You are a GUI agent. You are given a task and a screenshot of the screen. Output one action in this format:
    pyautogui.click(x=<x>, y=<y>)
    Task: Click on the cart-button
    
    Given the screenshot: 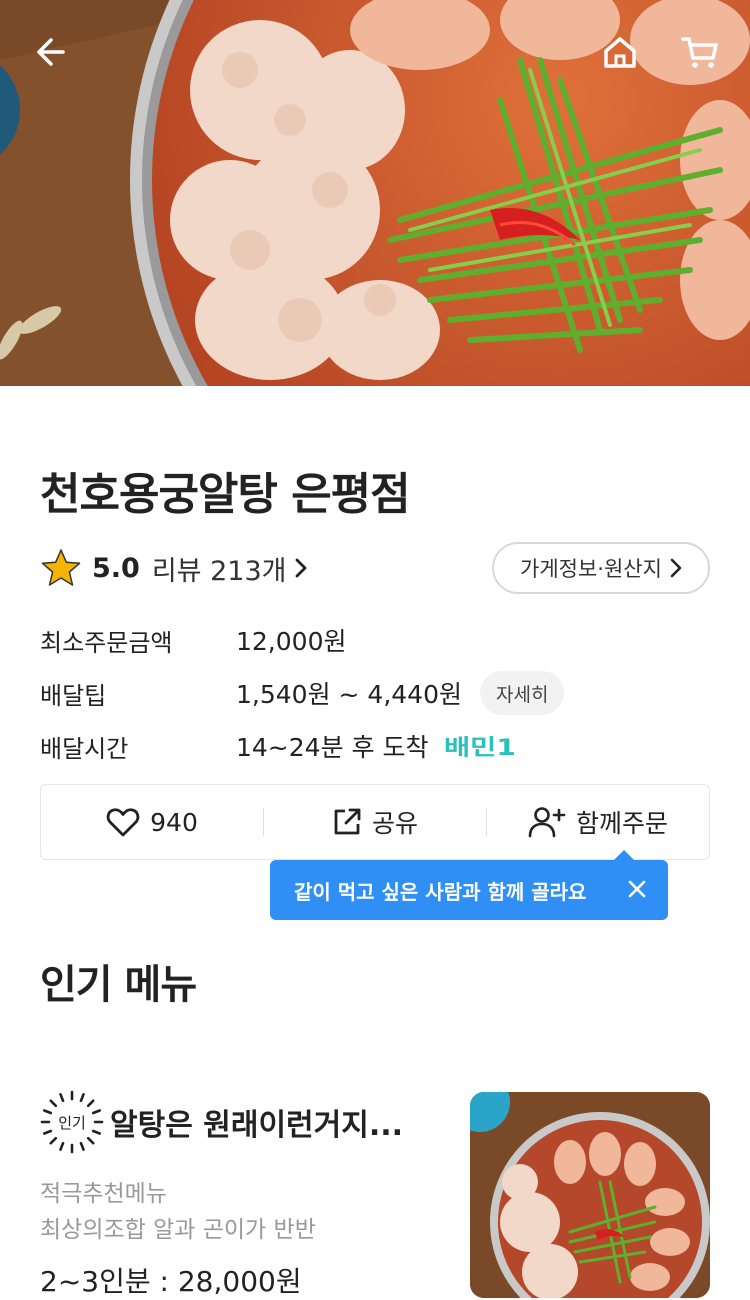 What is the action you would take?
    pyautogui.click(x=700, y=52)
    